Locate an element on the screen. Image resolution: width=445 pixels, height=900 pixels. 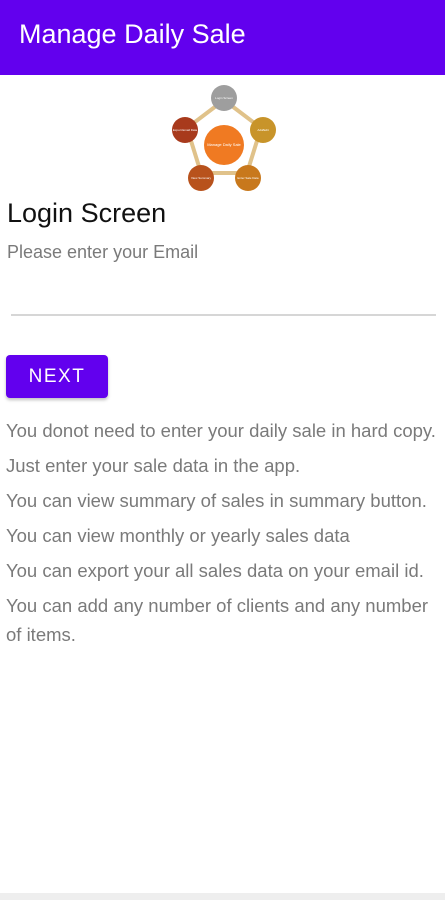
logo-node-label: Add/Edit is located at coordinates (263, 130).